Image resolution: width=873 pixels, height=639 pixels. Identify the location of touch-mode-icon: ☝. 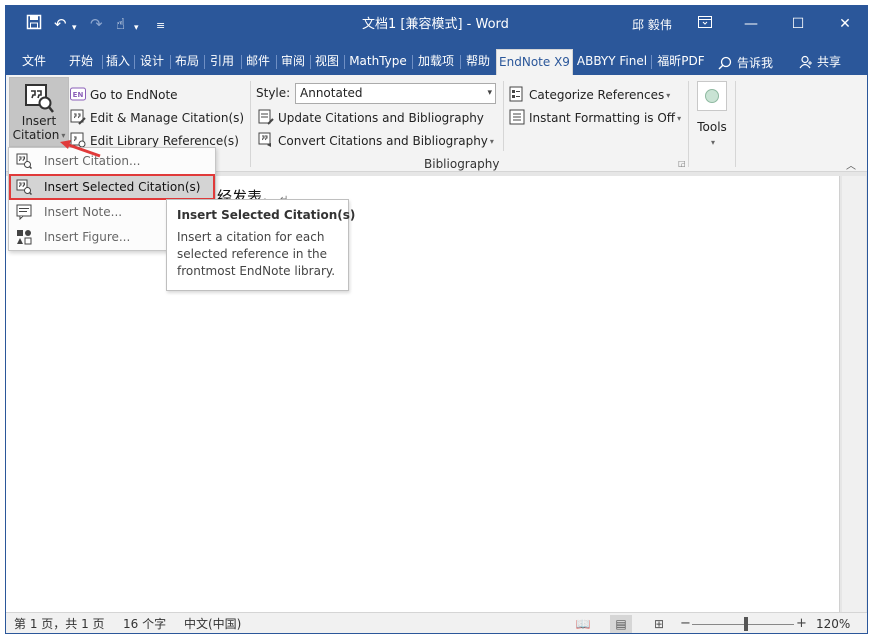
(120, 24).